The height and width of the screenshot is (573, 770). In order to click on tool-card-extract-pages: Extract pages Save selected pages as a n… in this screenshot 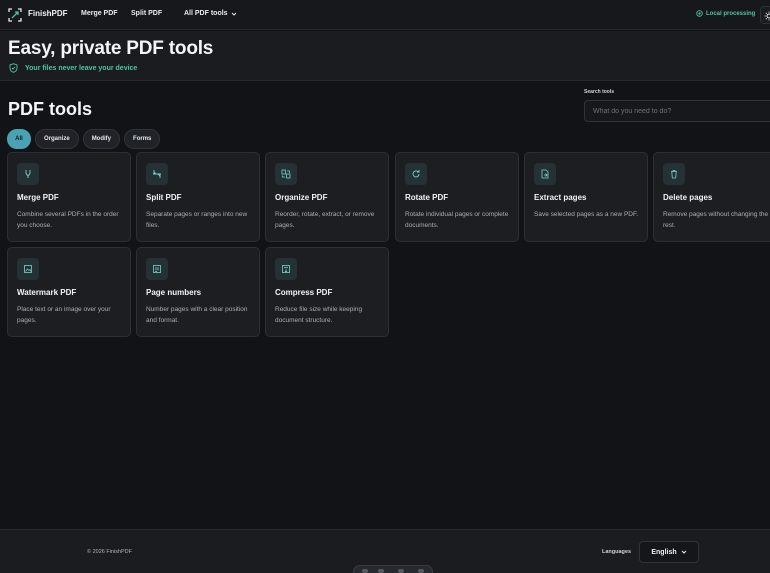, I will do `click(586, 197)`.